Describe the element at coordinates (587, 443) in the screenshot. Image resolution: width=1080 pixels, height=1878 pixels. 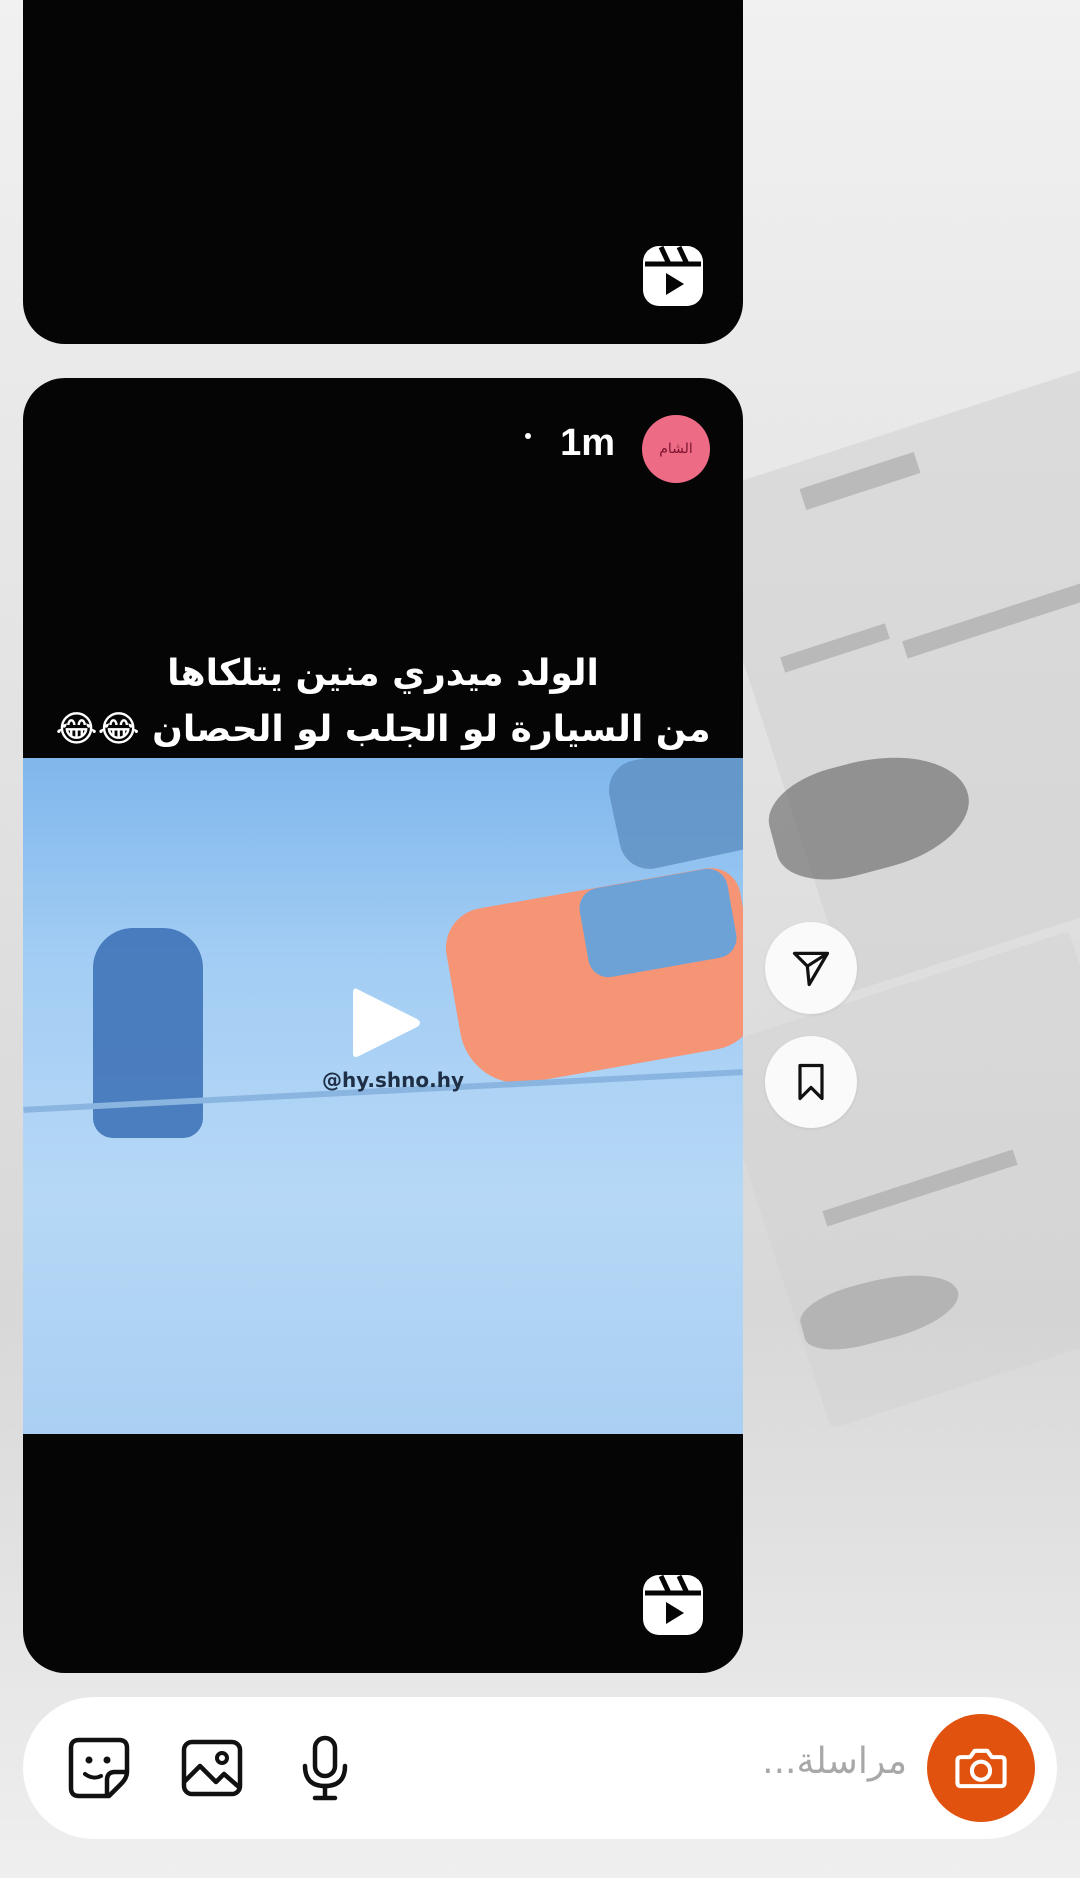
I see `post-time: 1m` at that location.